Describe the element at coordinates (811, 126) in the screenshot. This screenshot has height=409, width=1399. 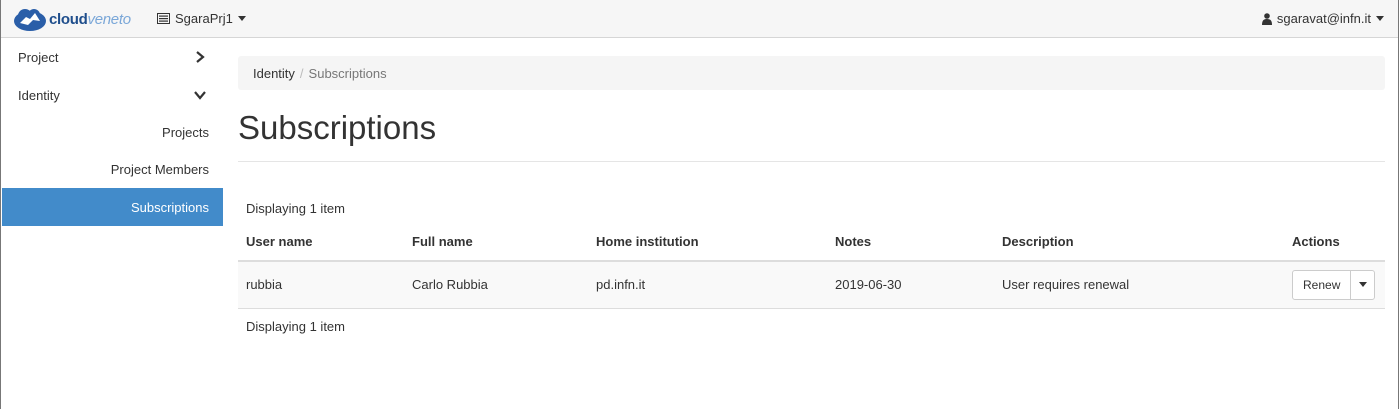
I see `page-header: Subscriptions` at that location.